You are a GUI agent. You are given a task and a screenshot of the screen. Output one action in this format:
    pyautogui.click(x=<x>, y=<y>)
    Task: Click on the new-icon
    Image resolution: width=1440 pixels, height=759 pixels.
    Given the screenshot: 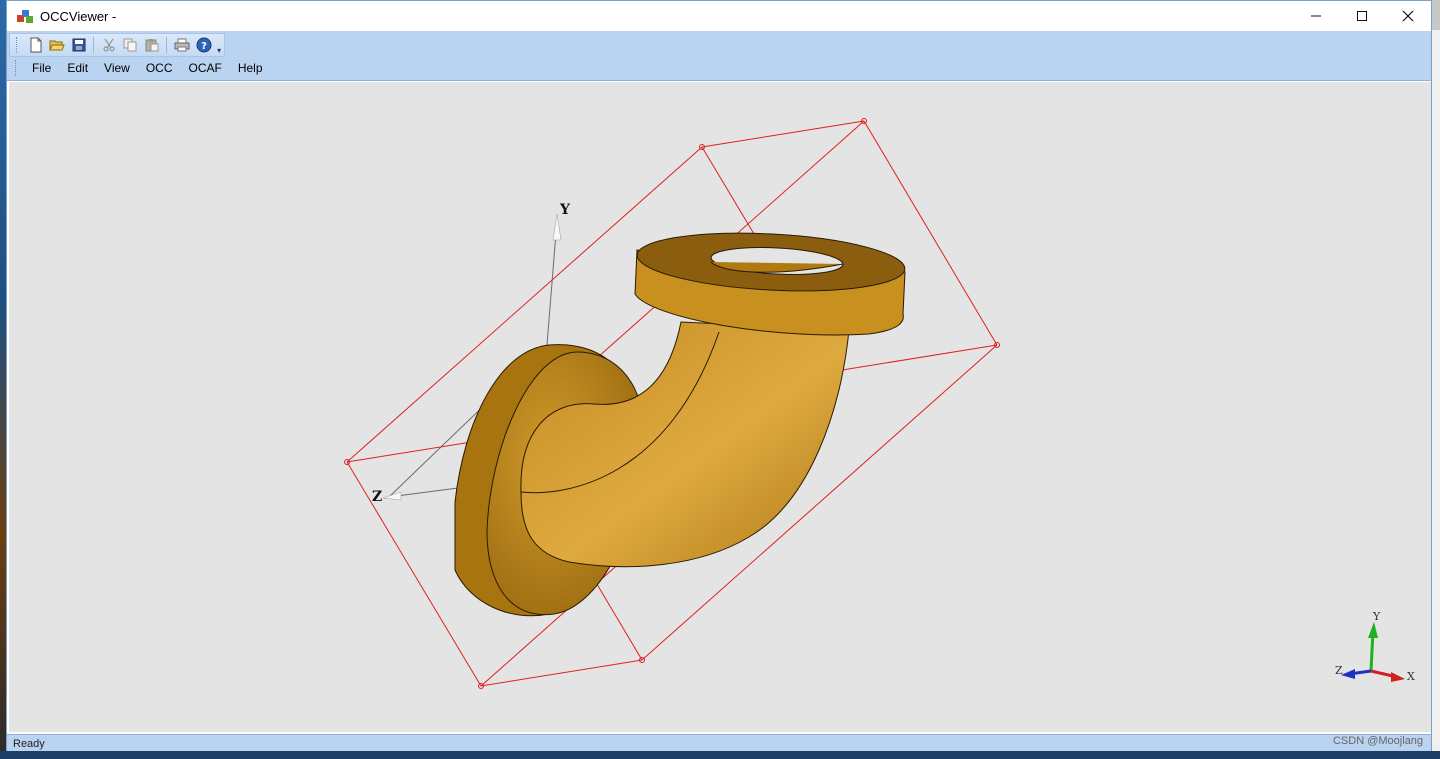 What is the action you would take?
    pyautogui.click(x=36, y=45)
    